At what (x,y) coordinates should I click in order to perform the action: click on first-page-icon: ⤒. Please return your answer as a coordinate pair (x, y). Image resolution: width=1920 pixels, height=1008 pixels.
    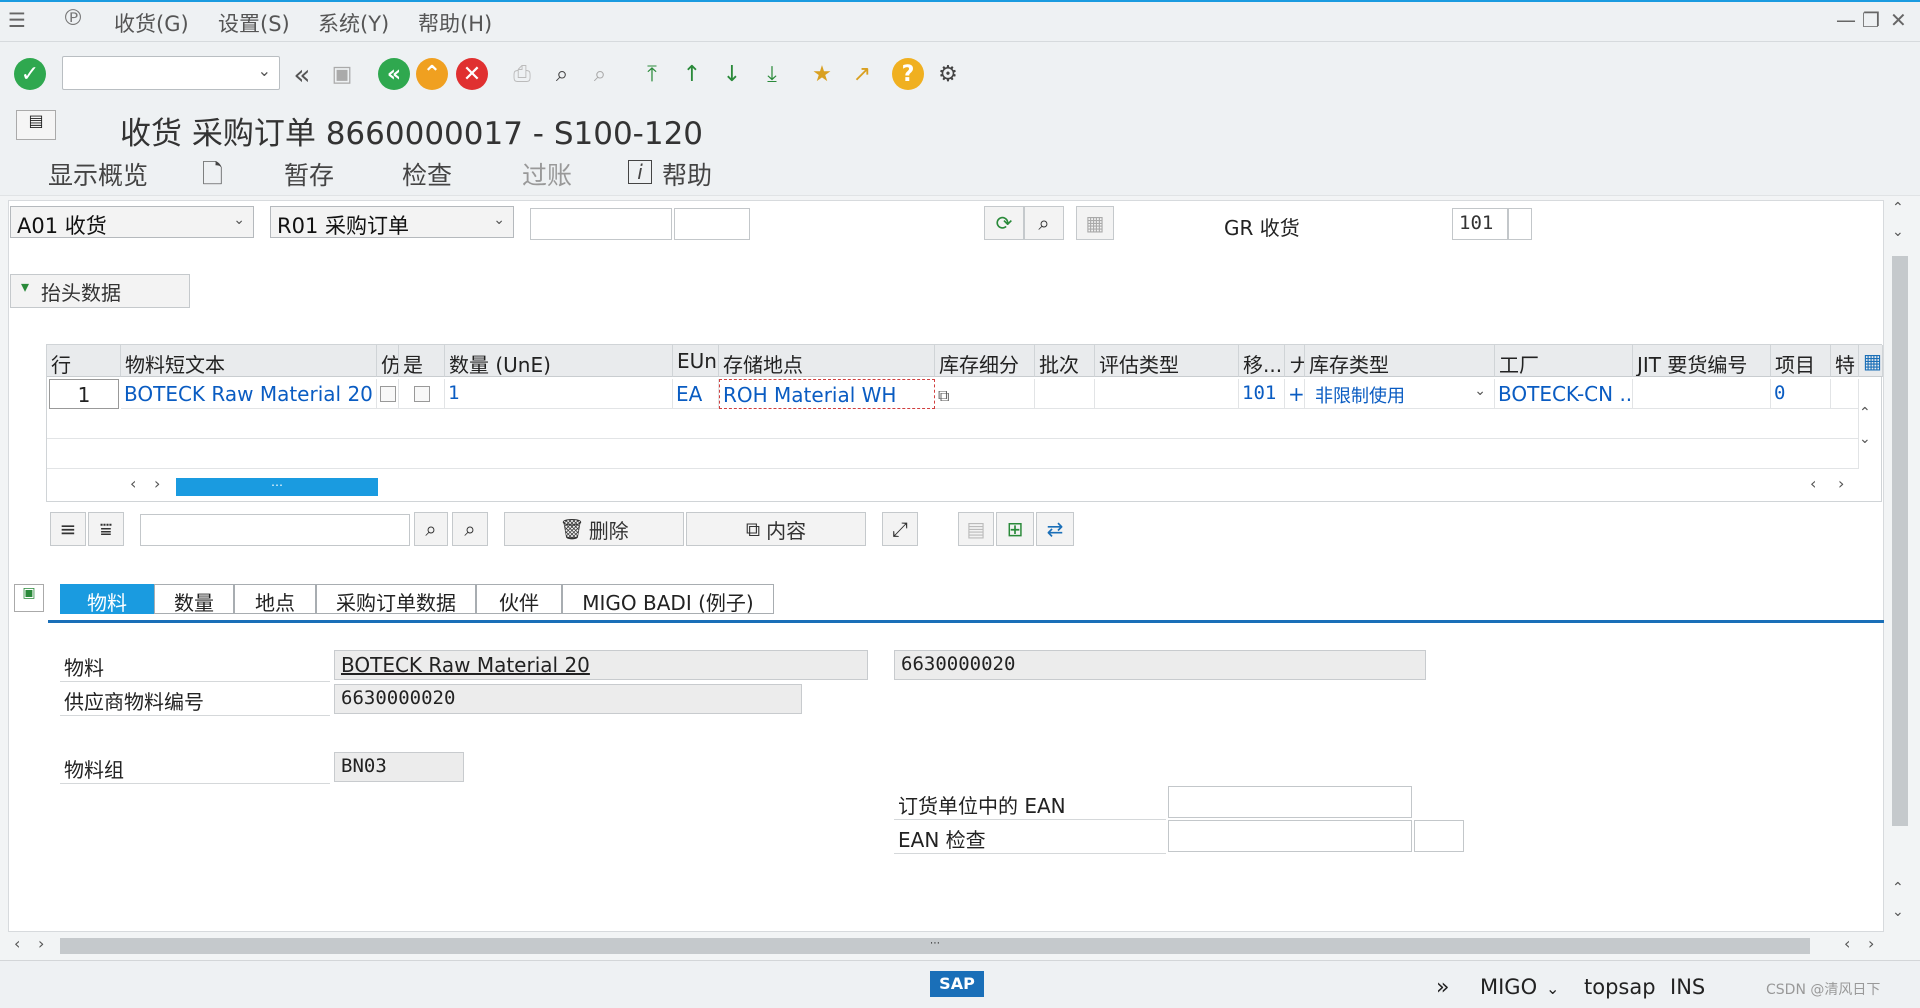
    Looking at the image, I should click on (652, 74).